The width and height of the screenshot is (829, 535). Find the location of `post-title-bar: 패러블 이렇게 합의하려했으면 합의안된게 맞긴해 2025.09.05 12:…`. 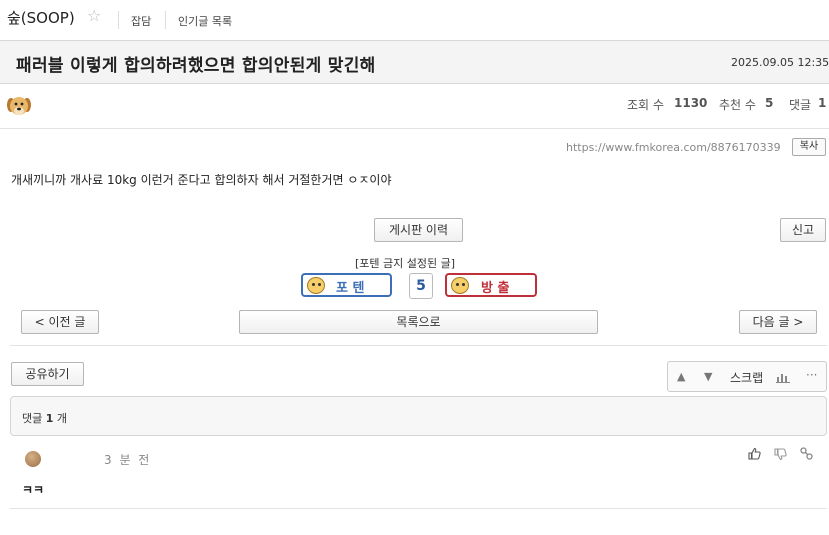

post-title-bar: 패러블 이렇게 합의하려했으면 합의안된게 맞긴해 2025.09.05 12:… is located at coordinates (414, 62).